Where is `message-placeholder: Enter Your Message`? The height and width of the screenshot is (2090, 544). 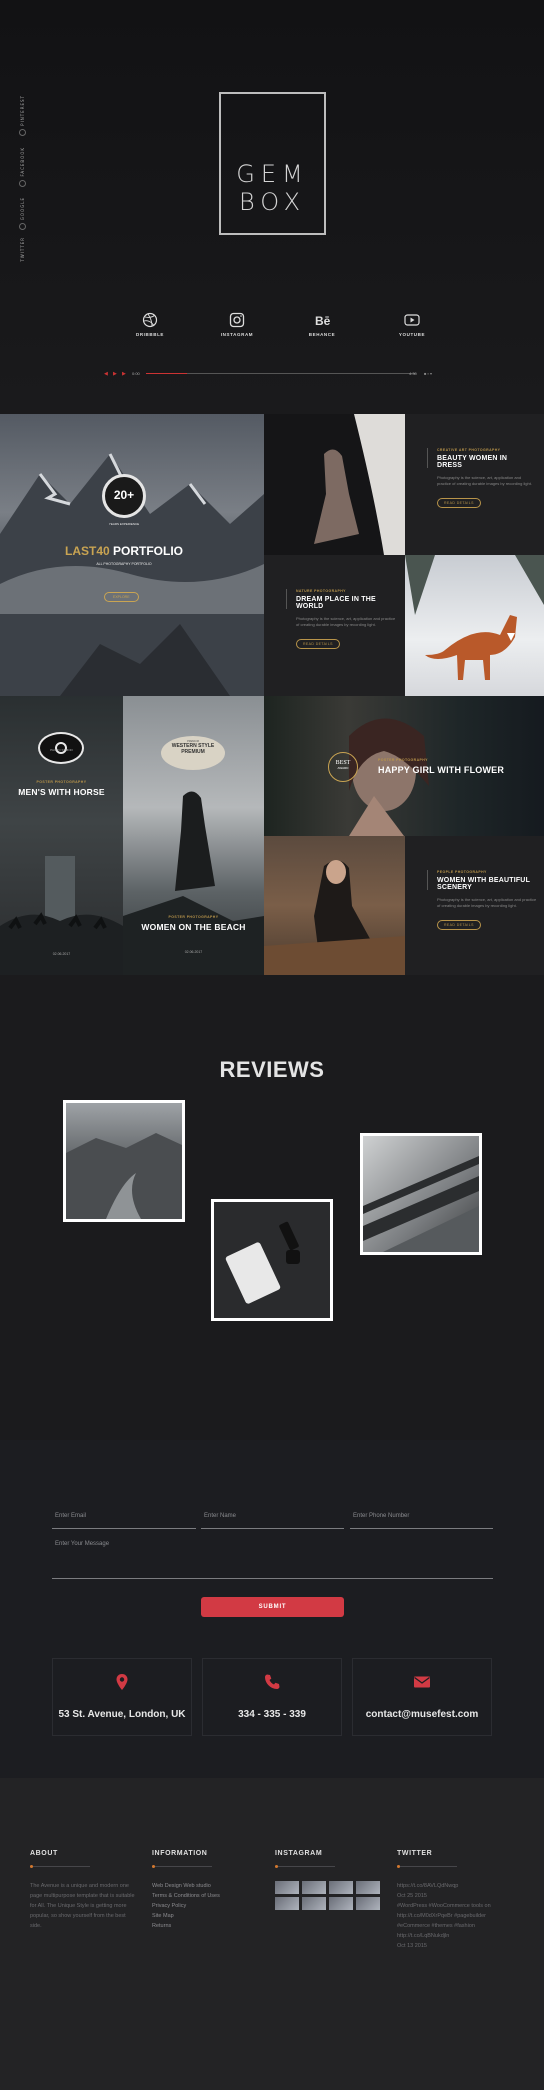
message-placeholder: Enter Your Message is located at coordinates (82, 1544).